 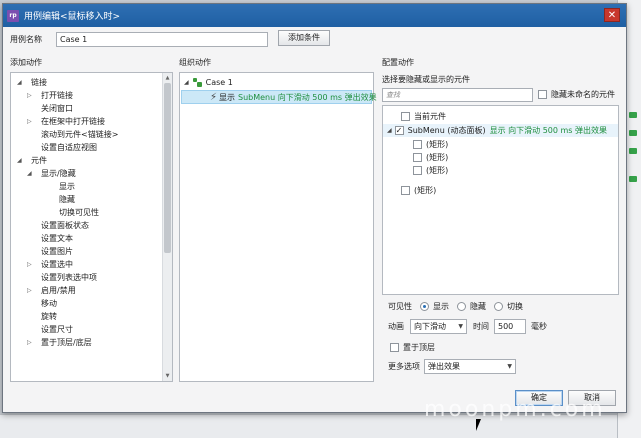 What do you see at coordinates (91, 316) in the screenshot?
I see `tree-item: 旋转` at bounding box center [91, 316].